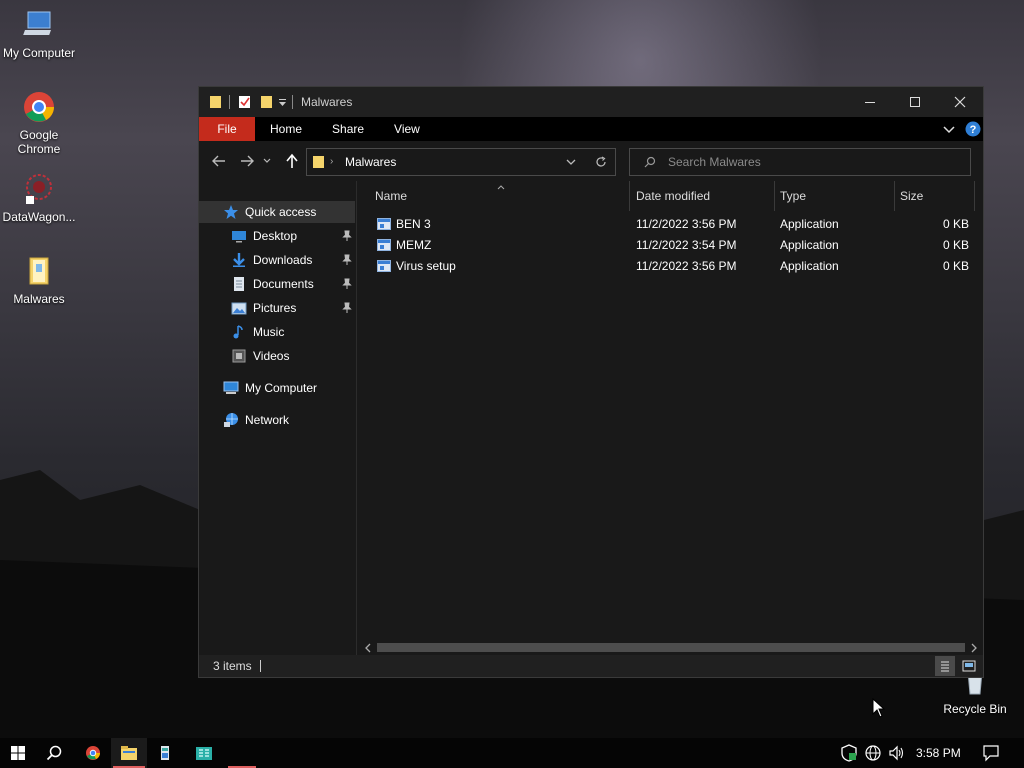 This screenshot has width=1024, height=768. What do you see at coordinates (873, 753) in the screenshot?
I see `network-globe-icon` at bounding box center [873, 753].